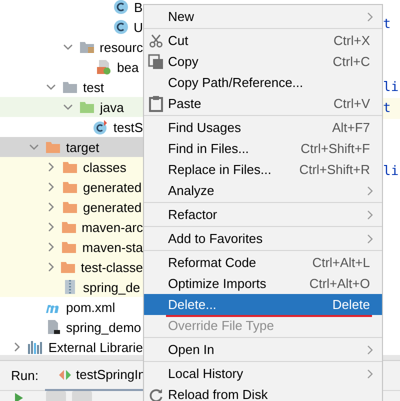 This screenshot has height=401, width=400. What do you see at coordinates (192, 349) in the screenshot?
I see `menu-item-label: Open In` at bounding box center [192, 349].